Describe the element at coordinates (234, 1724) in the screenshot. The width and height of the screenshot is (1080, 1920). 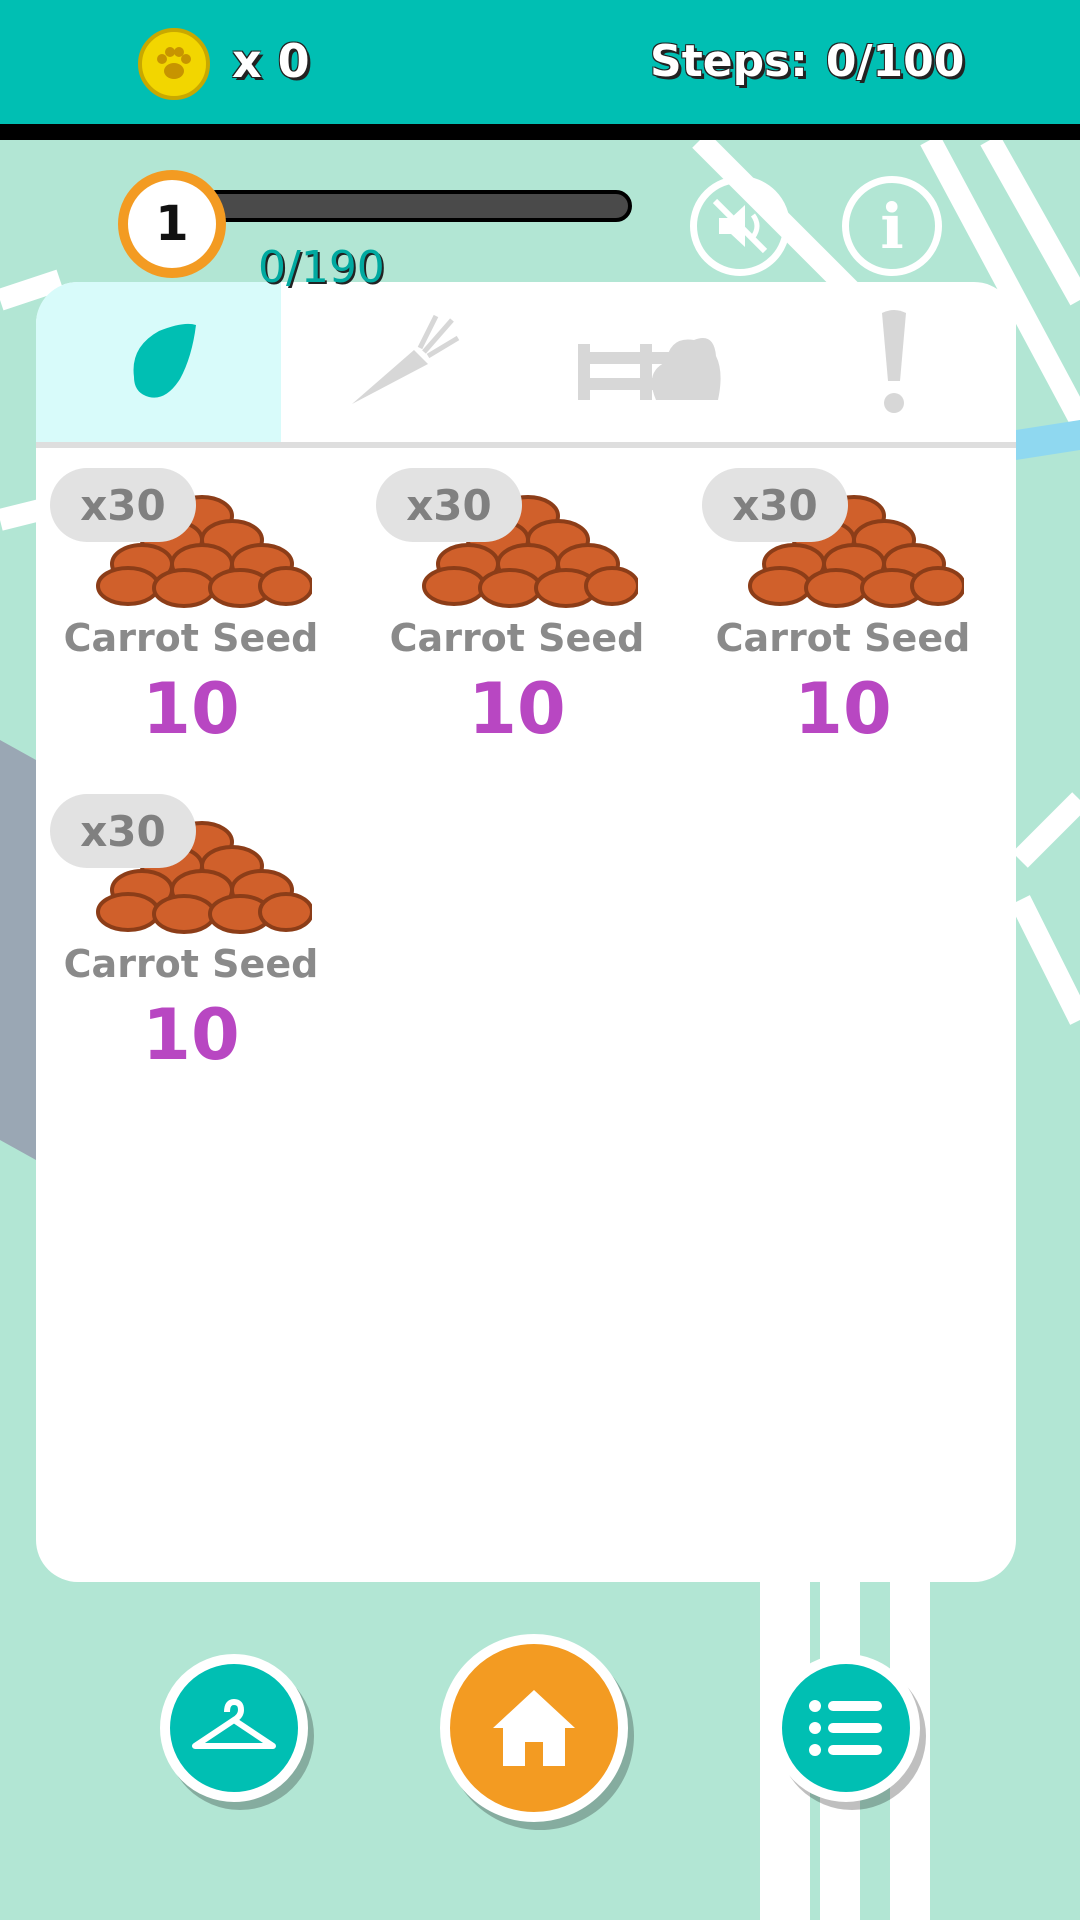
I see `hanger-icon` at that location.